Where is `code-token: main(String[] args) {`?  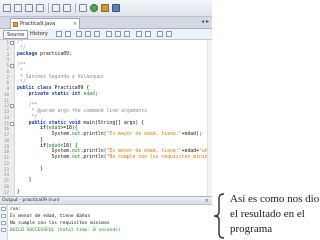
code-token: main(String[] args) { is located at coordinates (114, 123).